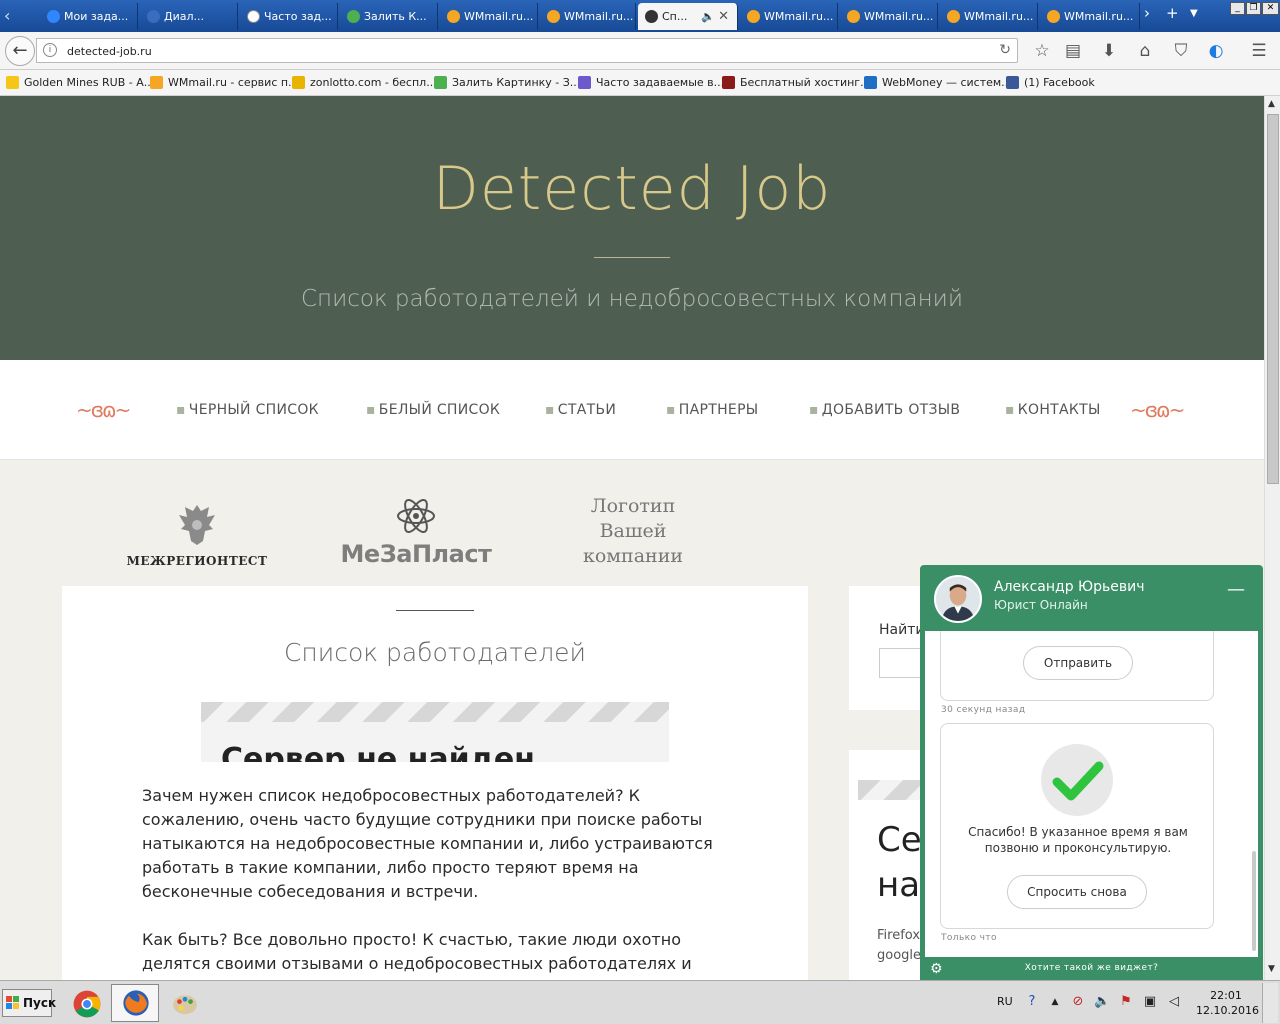  What do you see at coordinates (135, 1003) in the screenshot?
I see `firefox-taskbar-button` at bounding box center [135, 1003].